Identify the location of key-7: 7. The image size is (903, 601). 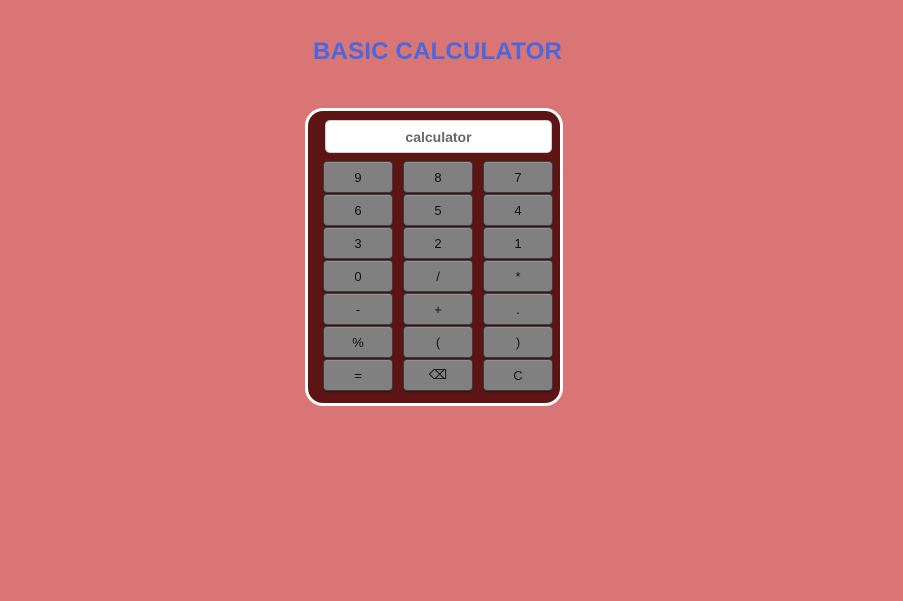
(518, 177).